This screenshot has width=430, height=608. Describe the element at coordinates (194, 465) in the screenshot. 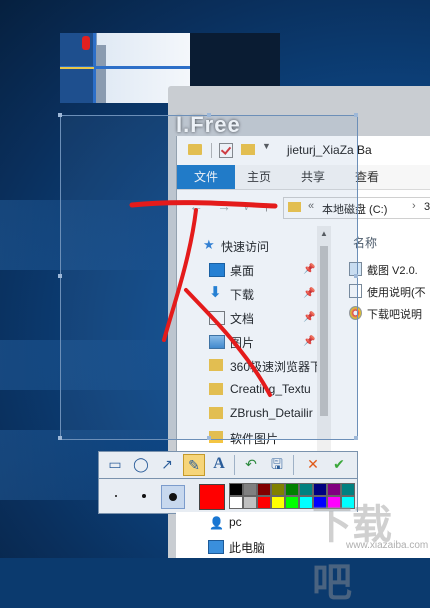

I see `brush-tool-icon: ✎` at that location.